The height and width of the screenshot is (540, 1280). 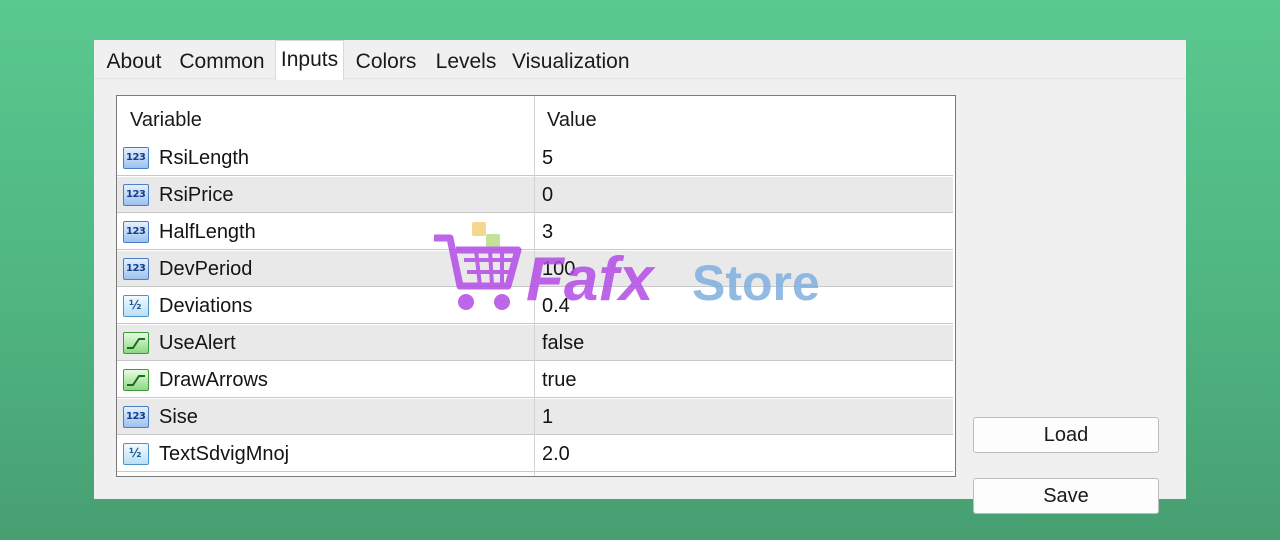 What do you see at coordinates (166, 120) in the screenshot?
I see `variable-column-header: Variable` at bounding box center [166, 120].